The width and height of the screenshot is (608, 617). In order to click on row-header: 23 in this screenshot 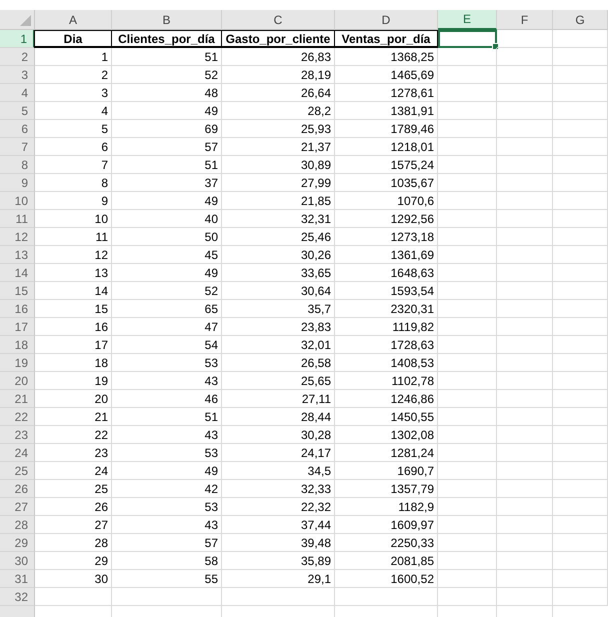, I will do `click(17, 435)`.